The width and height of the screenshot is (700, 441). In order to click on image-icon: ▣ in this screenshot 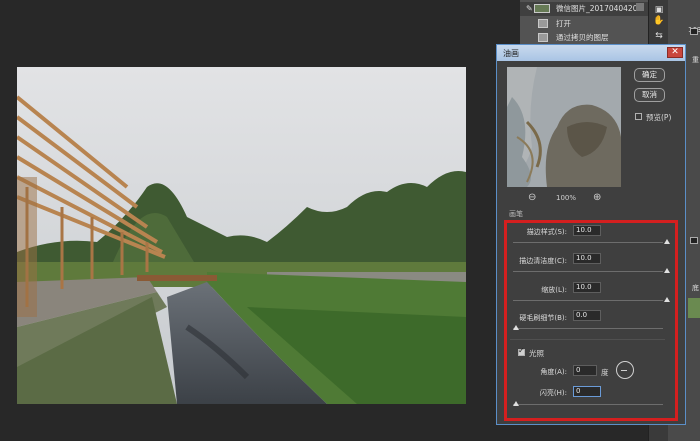, I will do `click(659, 10)`.